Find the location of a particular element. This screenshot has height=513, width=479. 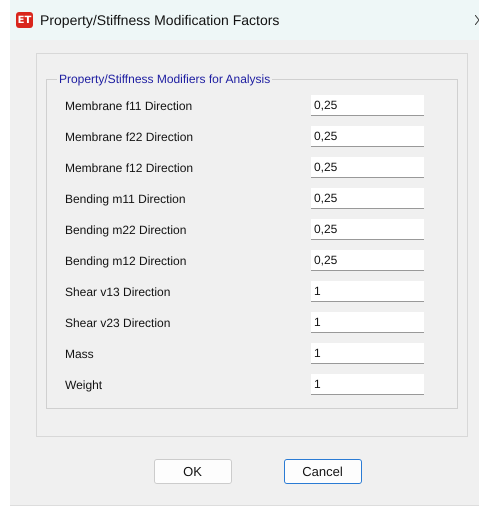

field-label: Bending m12 Direction is located at coordinates (126, 261).